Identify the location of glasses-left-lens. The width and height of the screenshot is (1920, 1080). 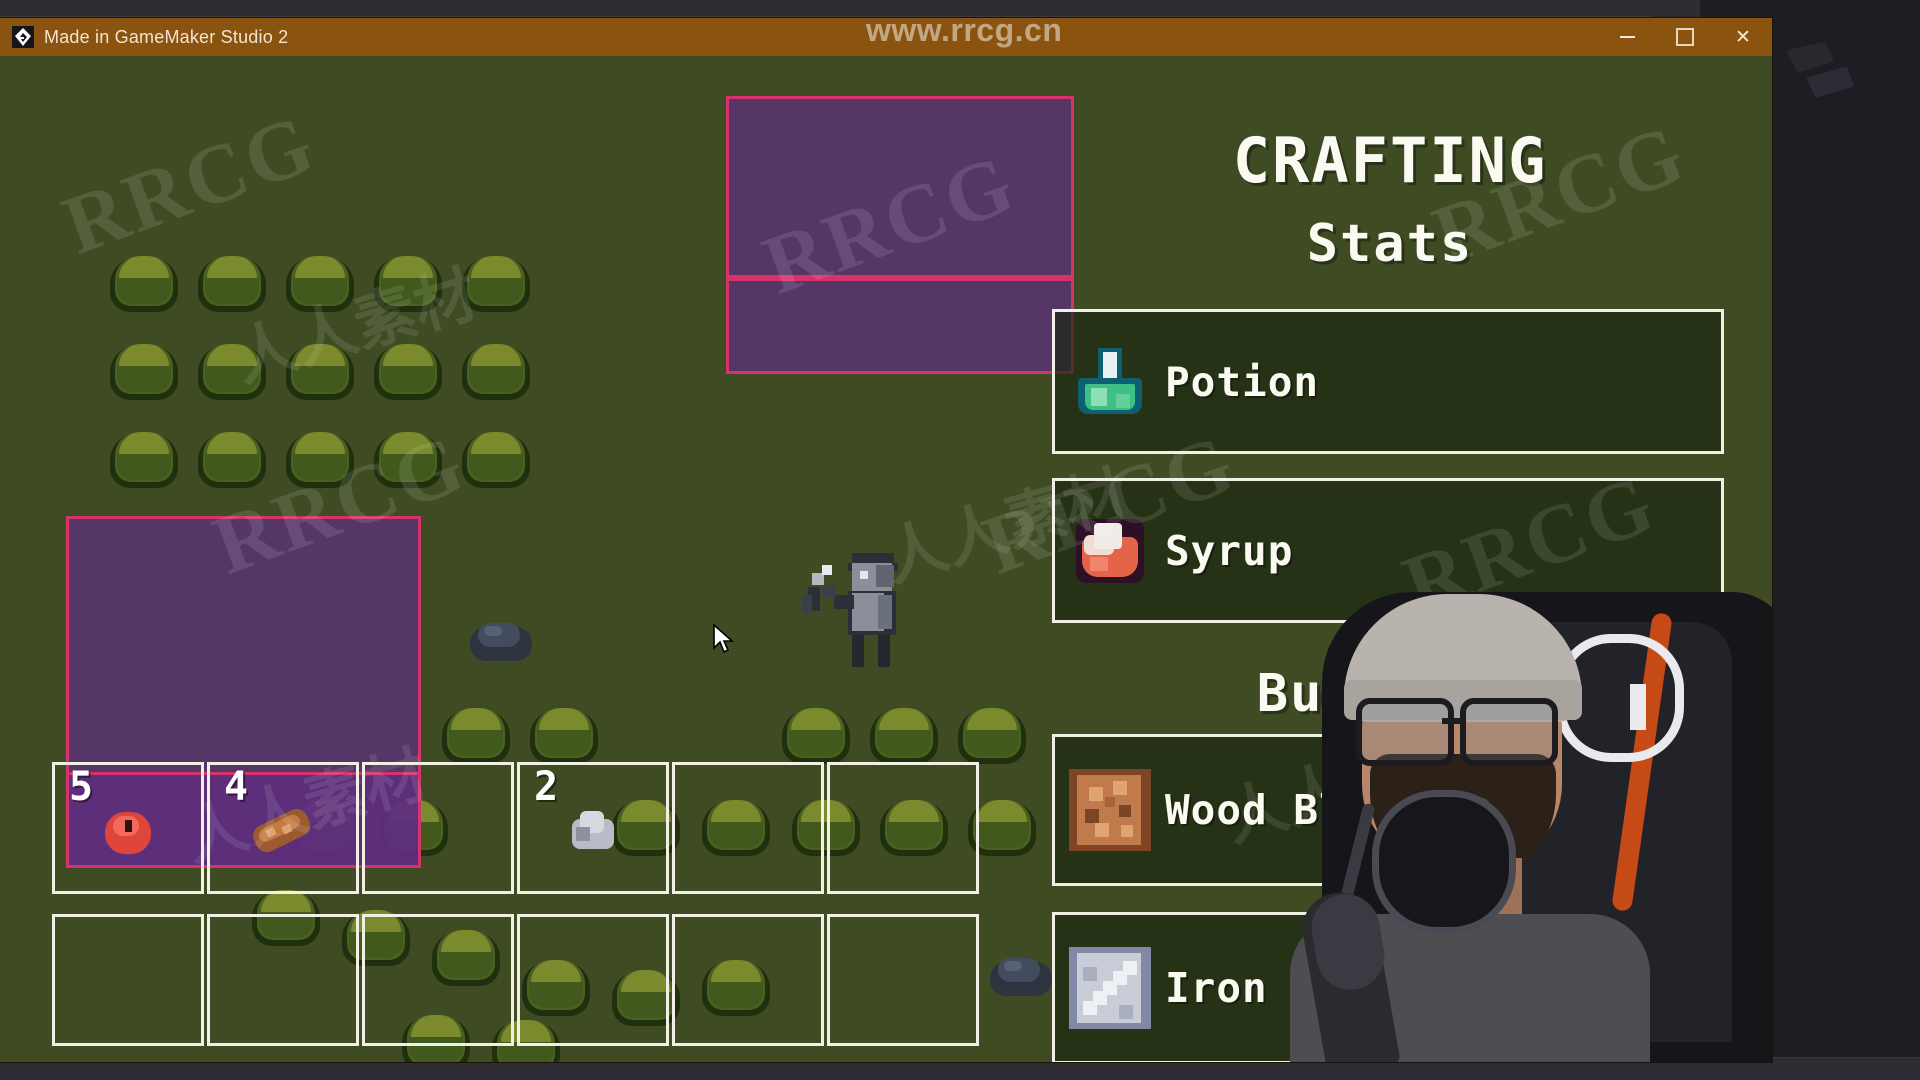
(1405, 732).